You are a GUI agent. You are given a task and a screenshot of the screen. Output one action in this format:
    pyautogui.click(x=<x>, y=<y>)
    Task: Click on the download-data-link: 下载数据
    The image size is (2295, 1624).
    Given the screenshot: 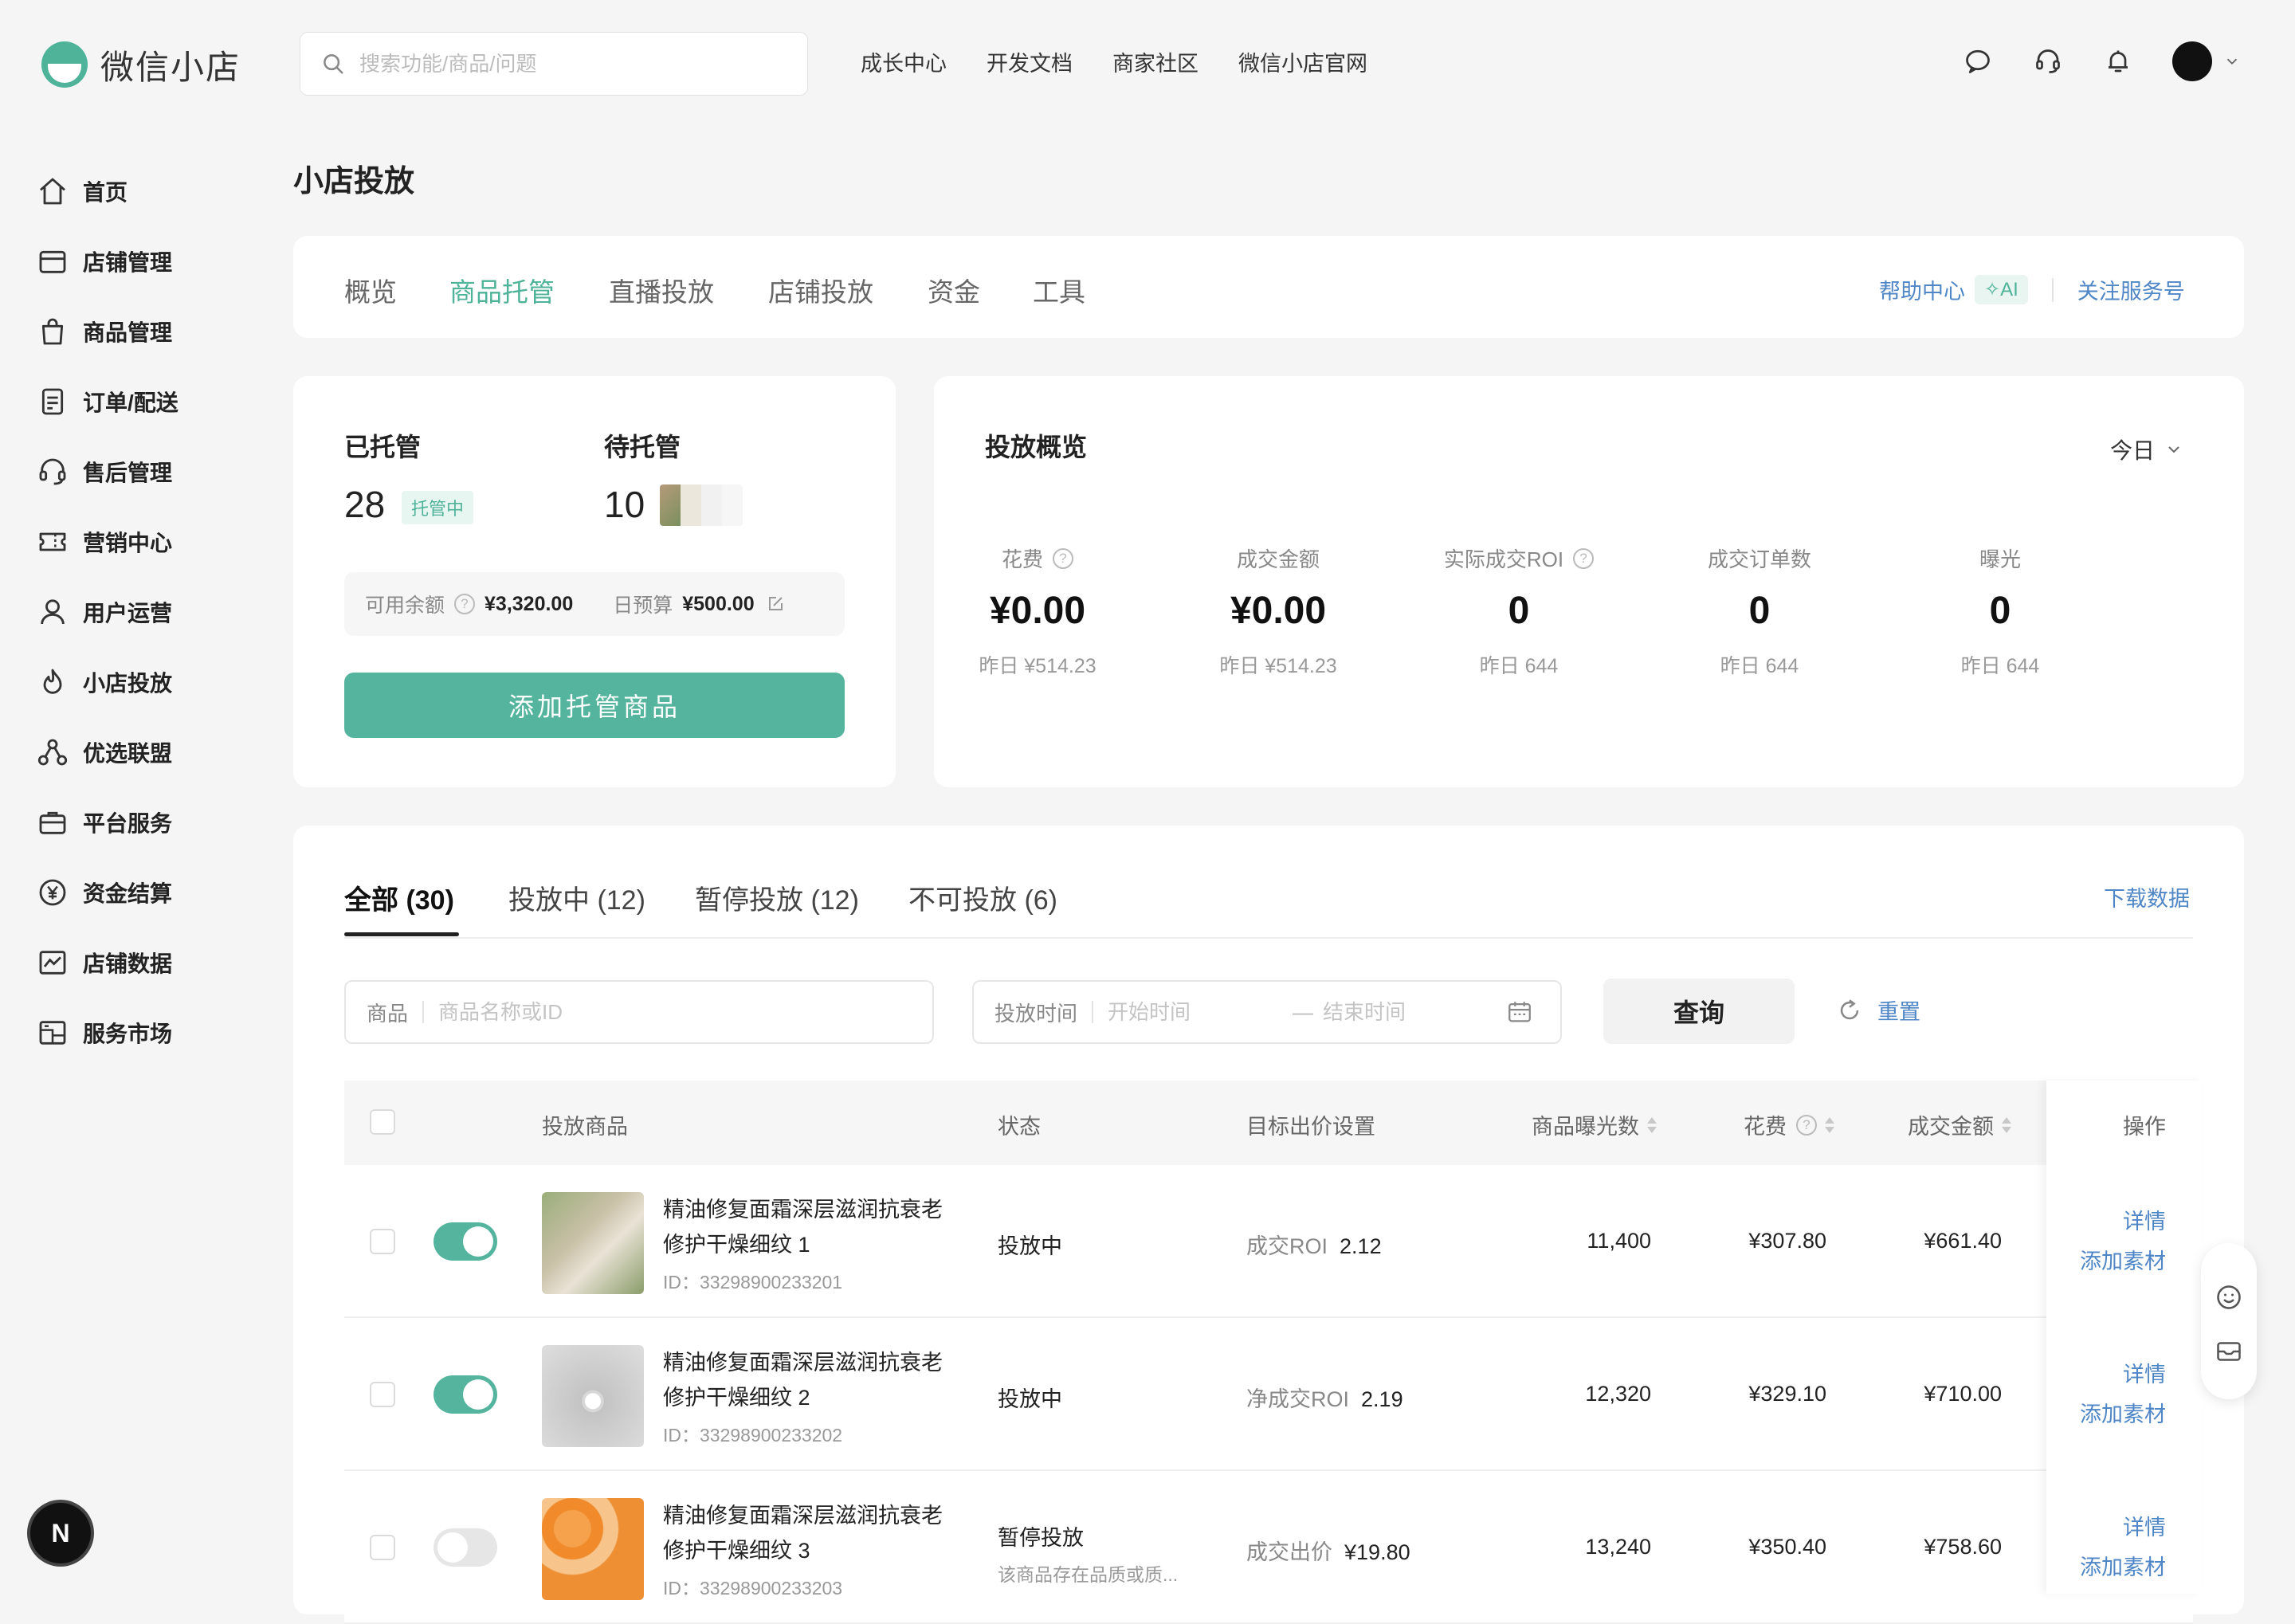 What is the action you would take?
    pyautogui.click(x=2147, y=897)
    